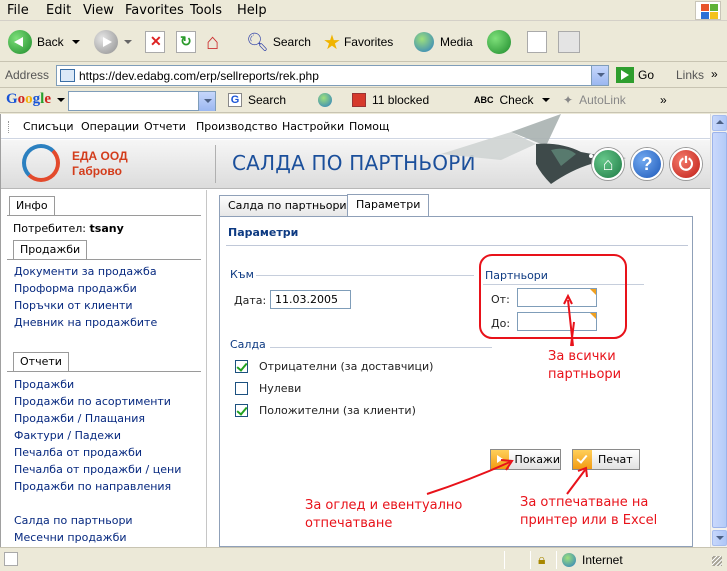 This screenshot has height=571, width=727. Describe the element at coordinates (388, 205) in the screenshot. I see `tab-parameters: Параметри` at that location.